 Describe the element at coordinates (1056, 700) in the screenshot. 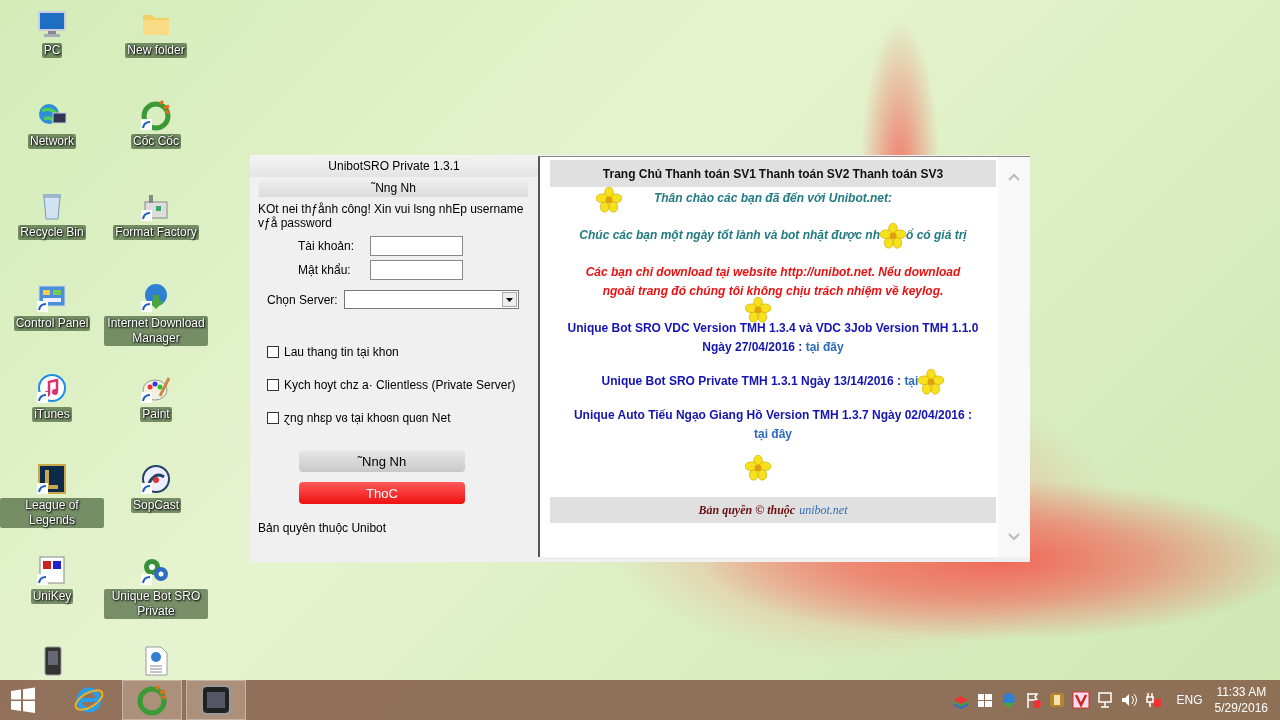

I see `notes-icon` at that location.